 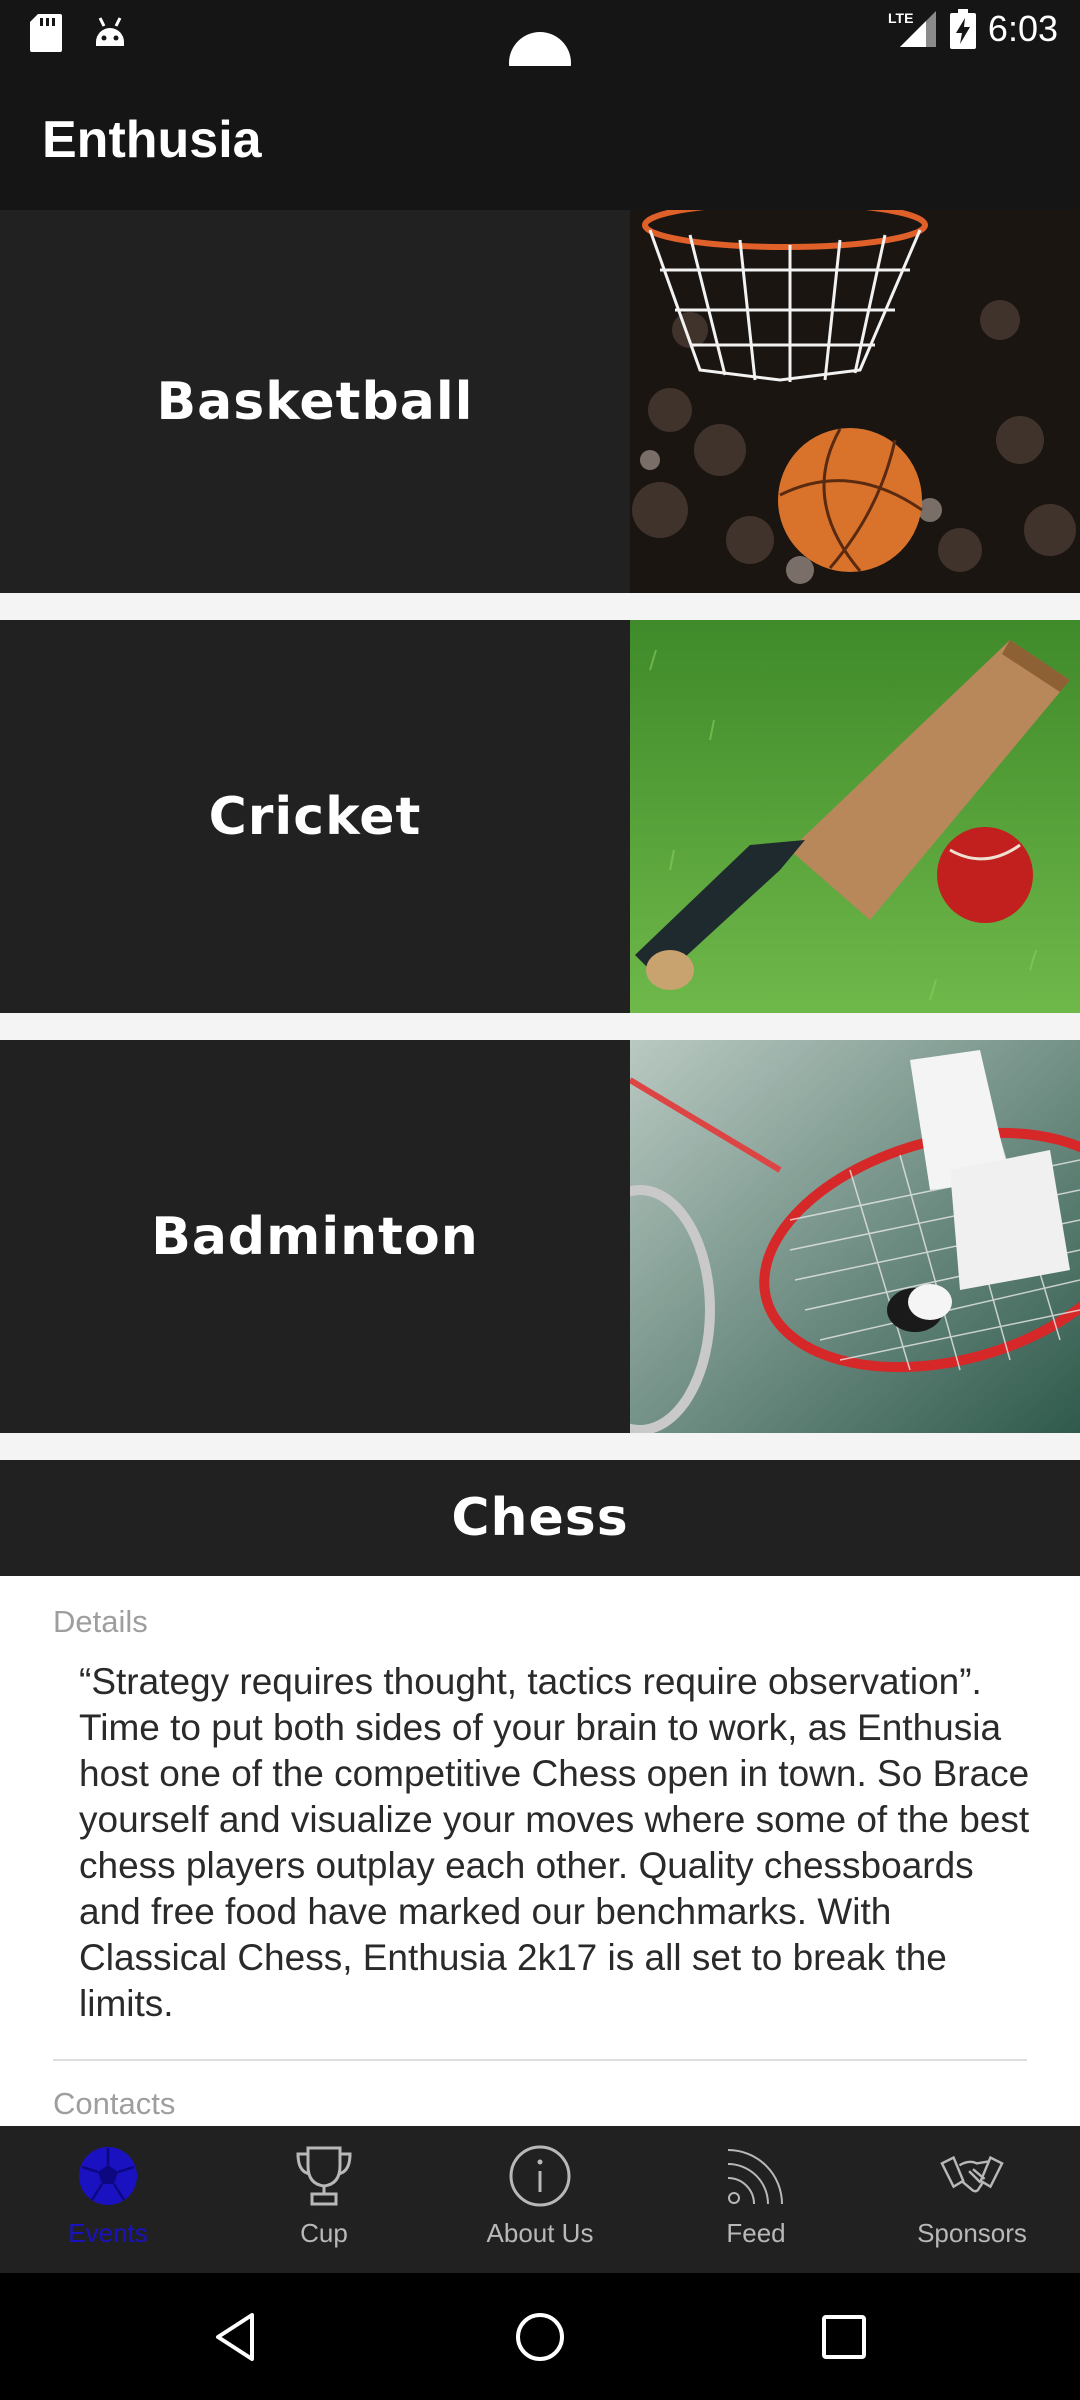 I want to click on chess-title: Chess, so click(x=540, y=1518).